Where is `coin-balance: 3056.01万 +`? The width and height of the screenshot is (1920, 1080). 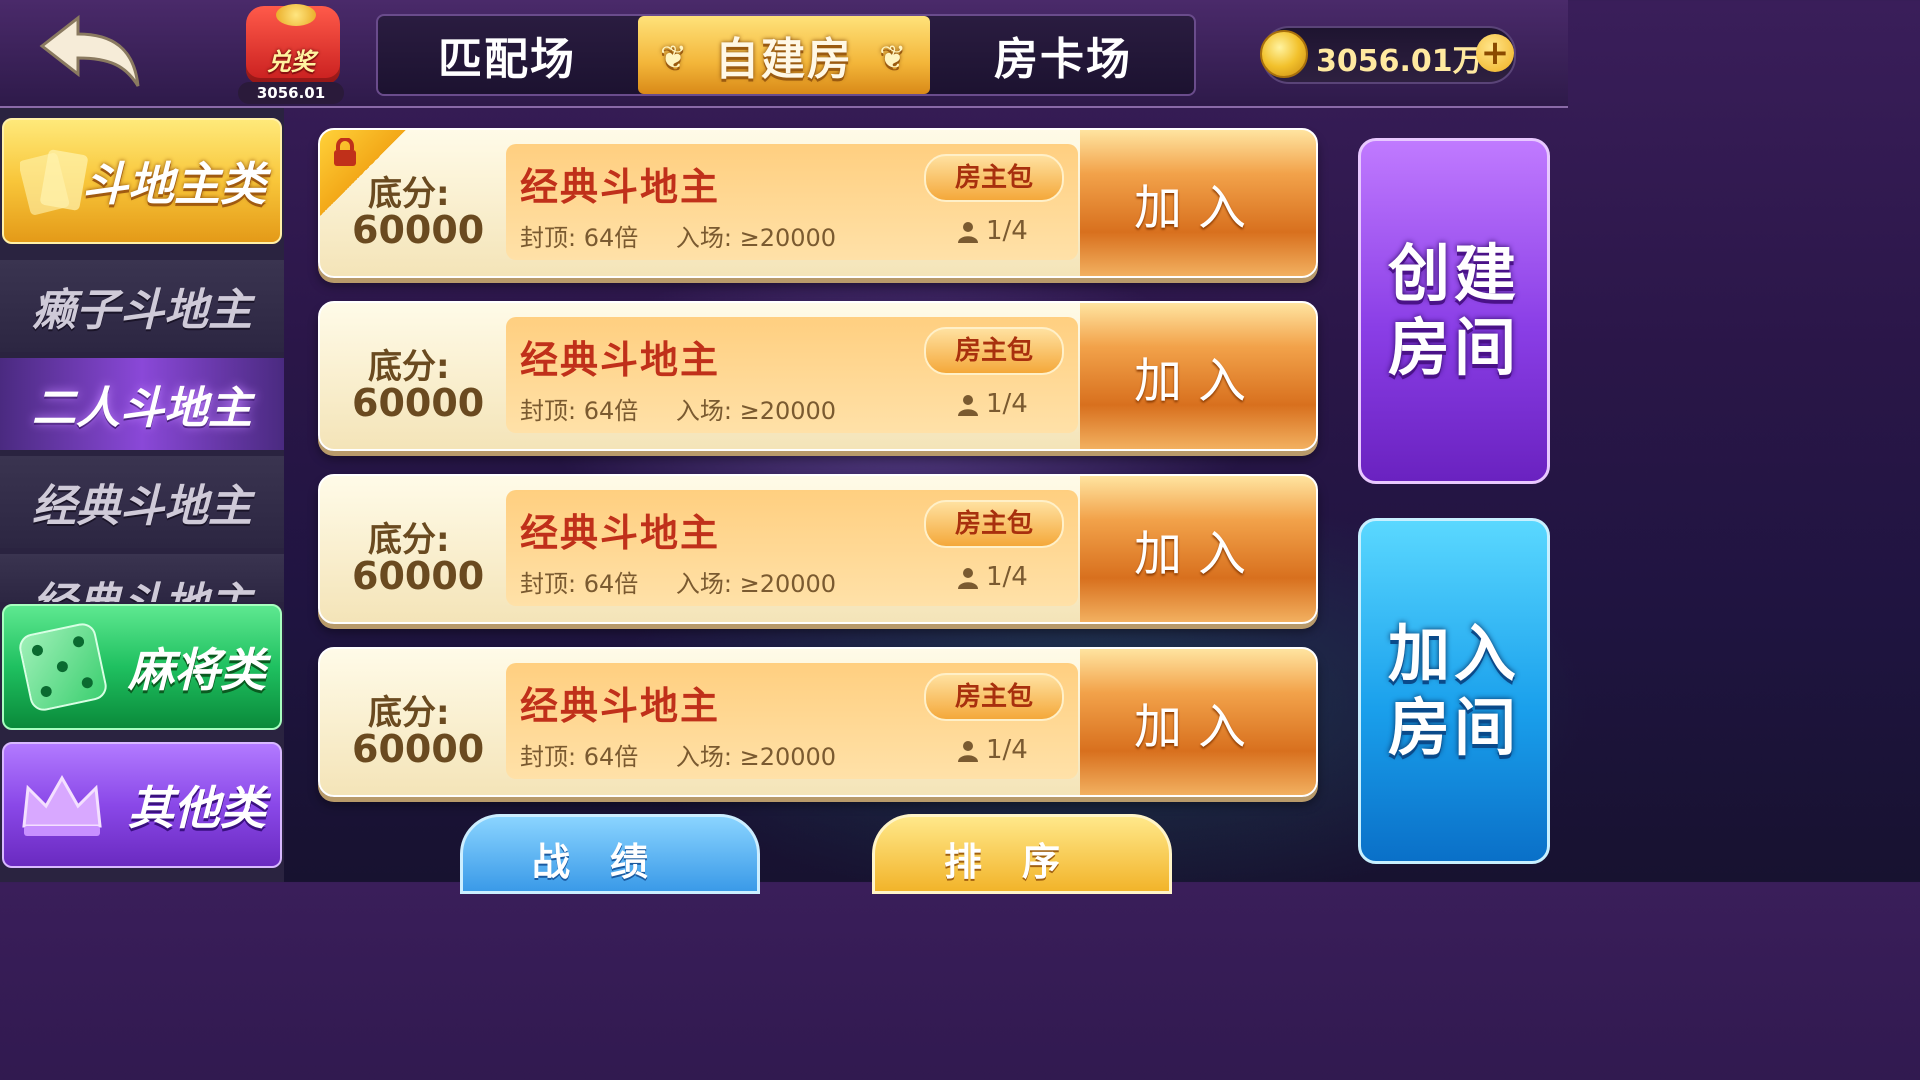 coin-balance: 3056.01万 + is located at coordinates (1388, 55).